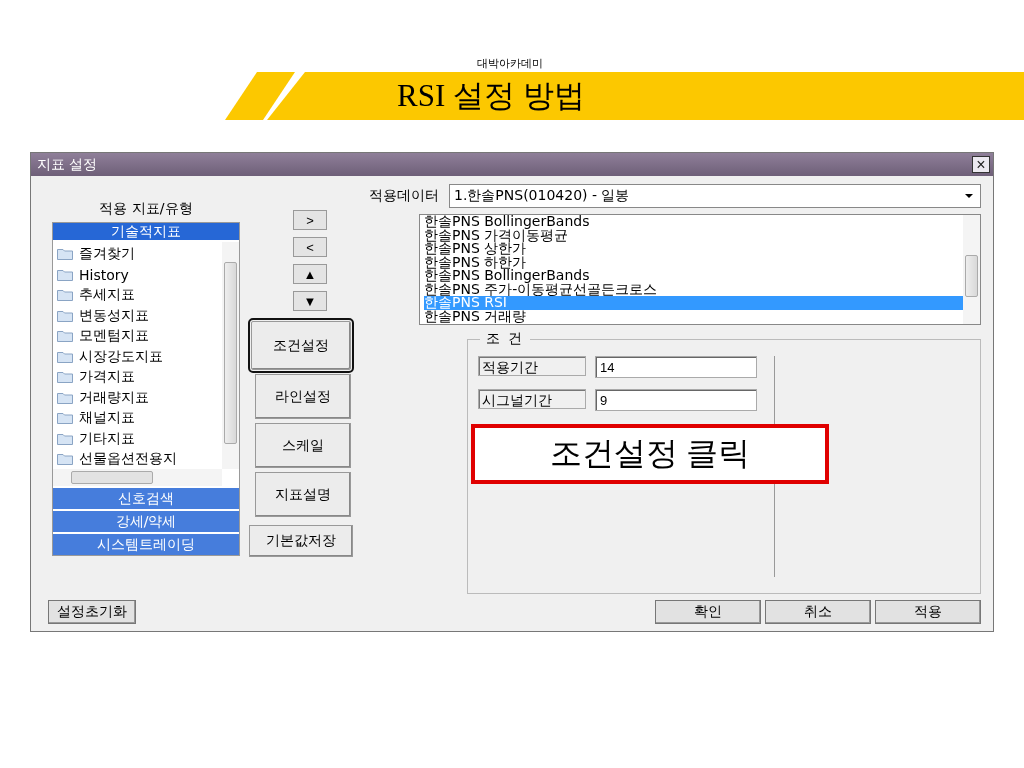 Image resolution: width=1024 pixels, height=768 pixels. What do you see at coordinates (301, 345) in the screenshot?
I see `side-button: 조건설정` at bounding box center [301, 345].